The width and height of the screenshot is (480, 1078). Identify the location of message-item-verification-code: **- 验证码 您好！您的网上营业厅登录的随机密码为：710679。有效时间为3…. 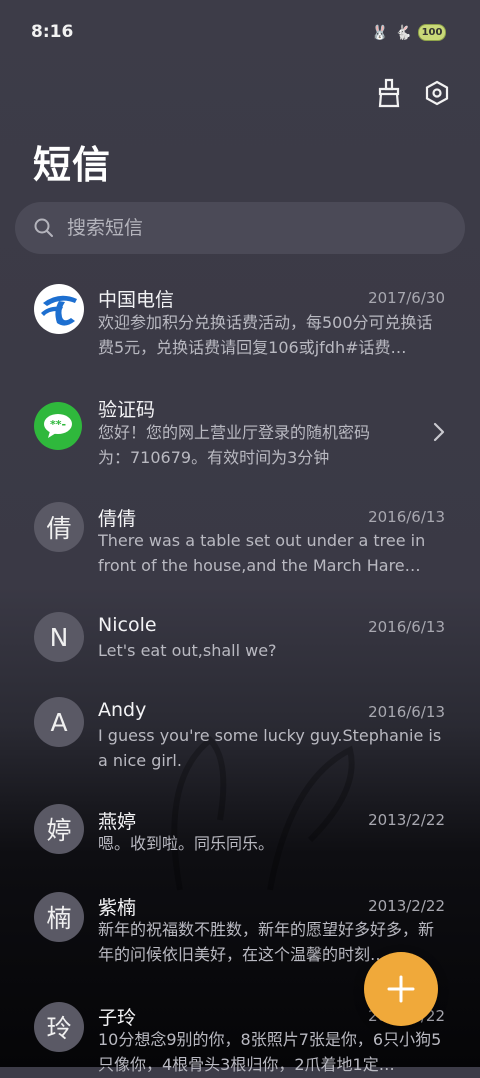
(240, 432).